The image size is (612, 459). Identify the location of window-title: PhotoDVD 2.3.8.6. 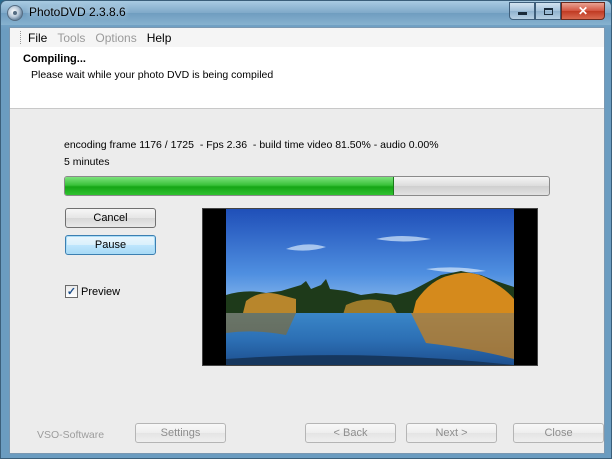
(77, 12).